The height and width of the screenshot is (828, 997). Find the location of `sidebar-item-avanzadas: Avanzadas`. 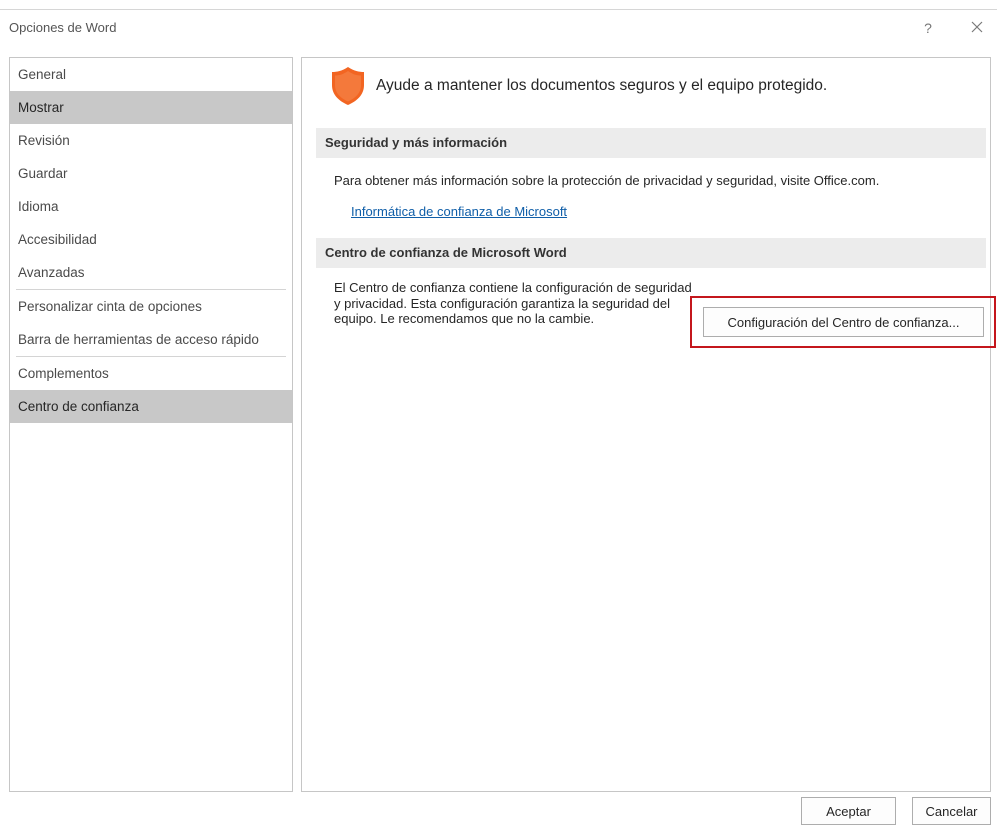

sidebar-item-avanzadas: Avanzadas is located at coordinates (151, 272).